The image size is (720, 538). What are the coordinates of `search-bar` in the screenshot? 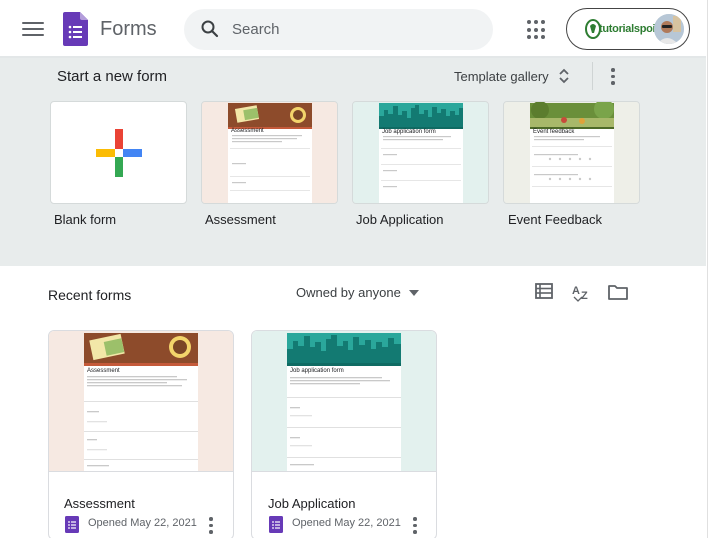 It's located at (338, 29).